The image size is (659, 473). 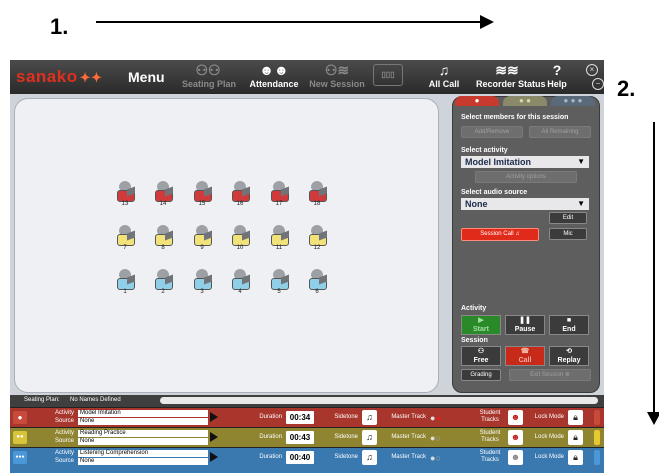 What do you see at coordinates (300, 417) in the screenshot?
I see `duration-value: 00:34` at bounding box center [300, 417].